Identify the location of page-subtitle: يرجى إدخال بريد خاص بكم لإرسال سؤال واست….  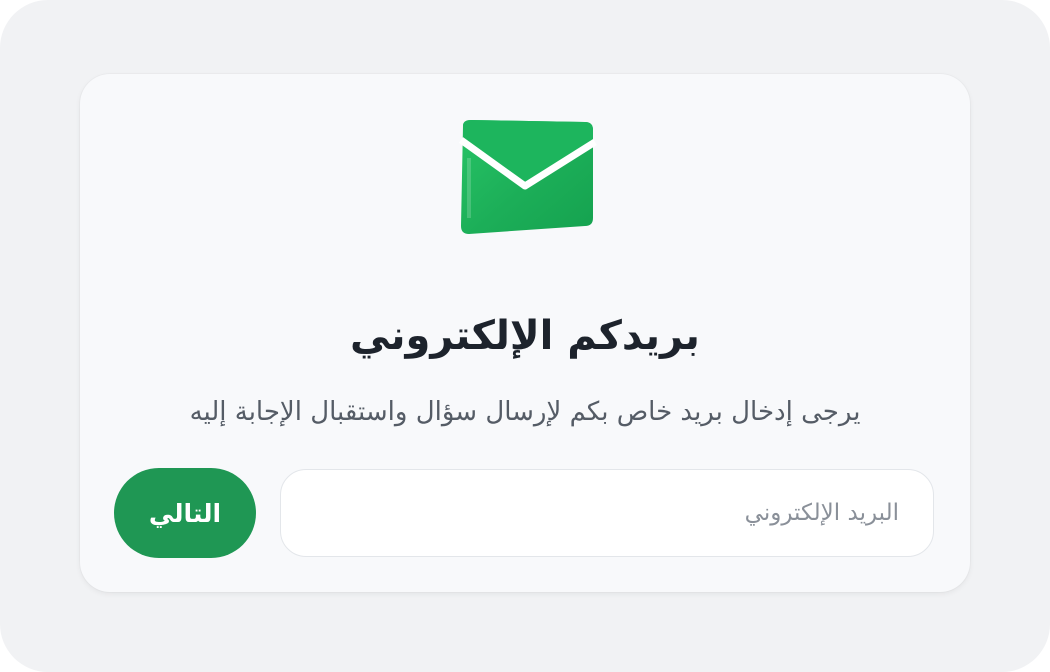
(525, 412).